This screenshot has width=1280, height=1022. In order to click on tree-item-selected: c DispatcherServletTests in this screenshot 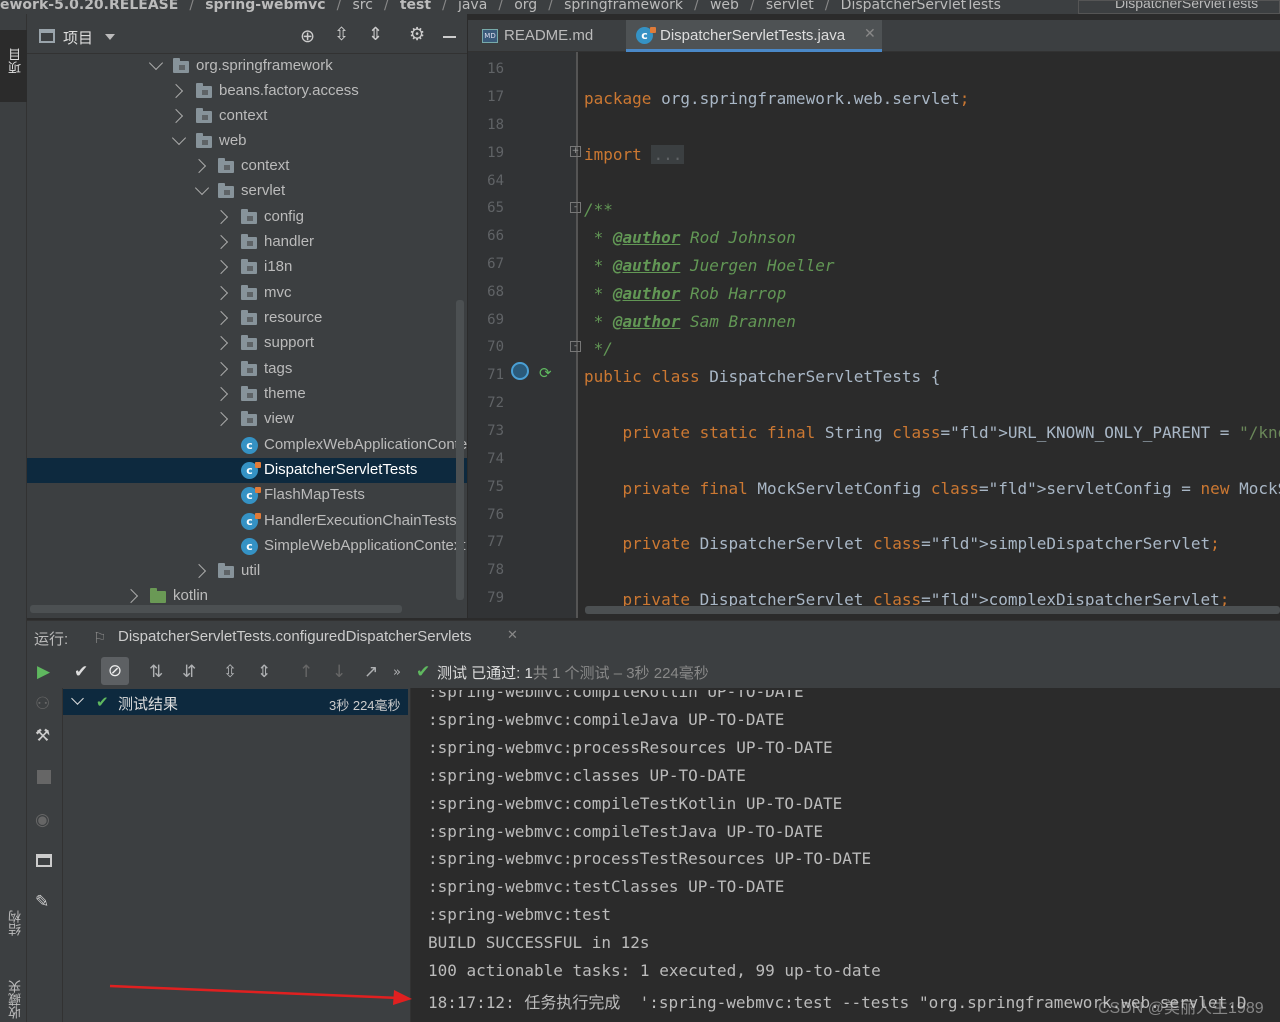, I will do `click(247, 470)`.